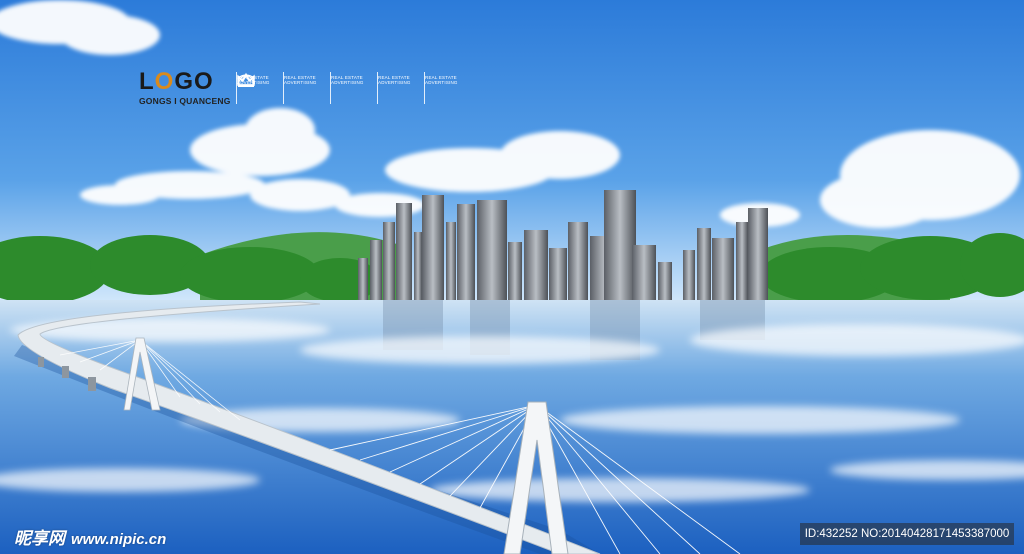  Describe the element at coordinates (119, 539) in the screenshot. I see `watermark-url: www.nipic.cn` at that location.